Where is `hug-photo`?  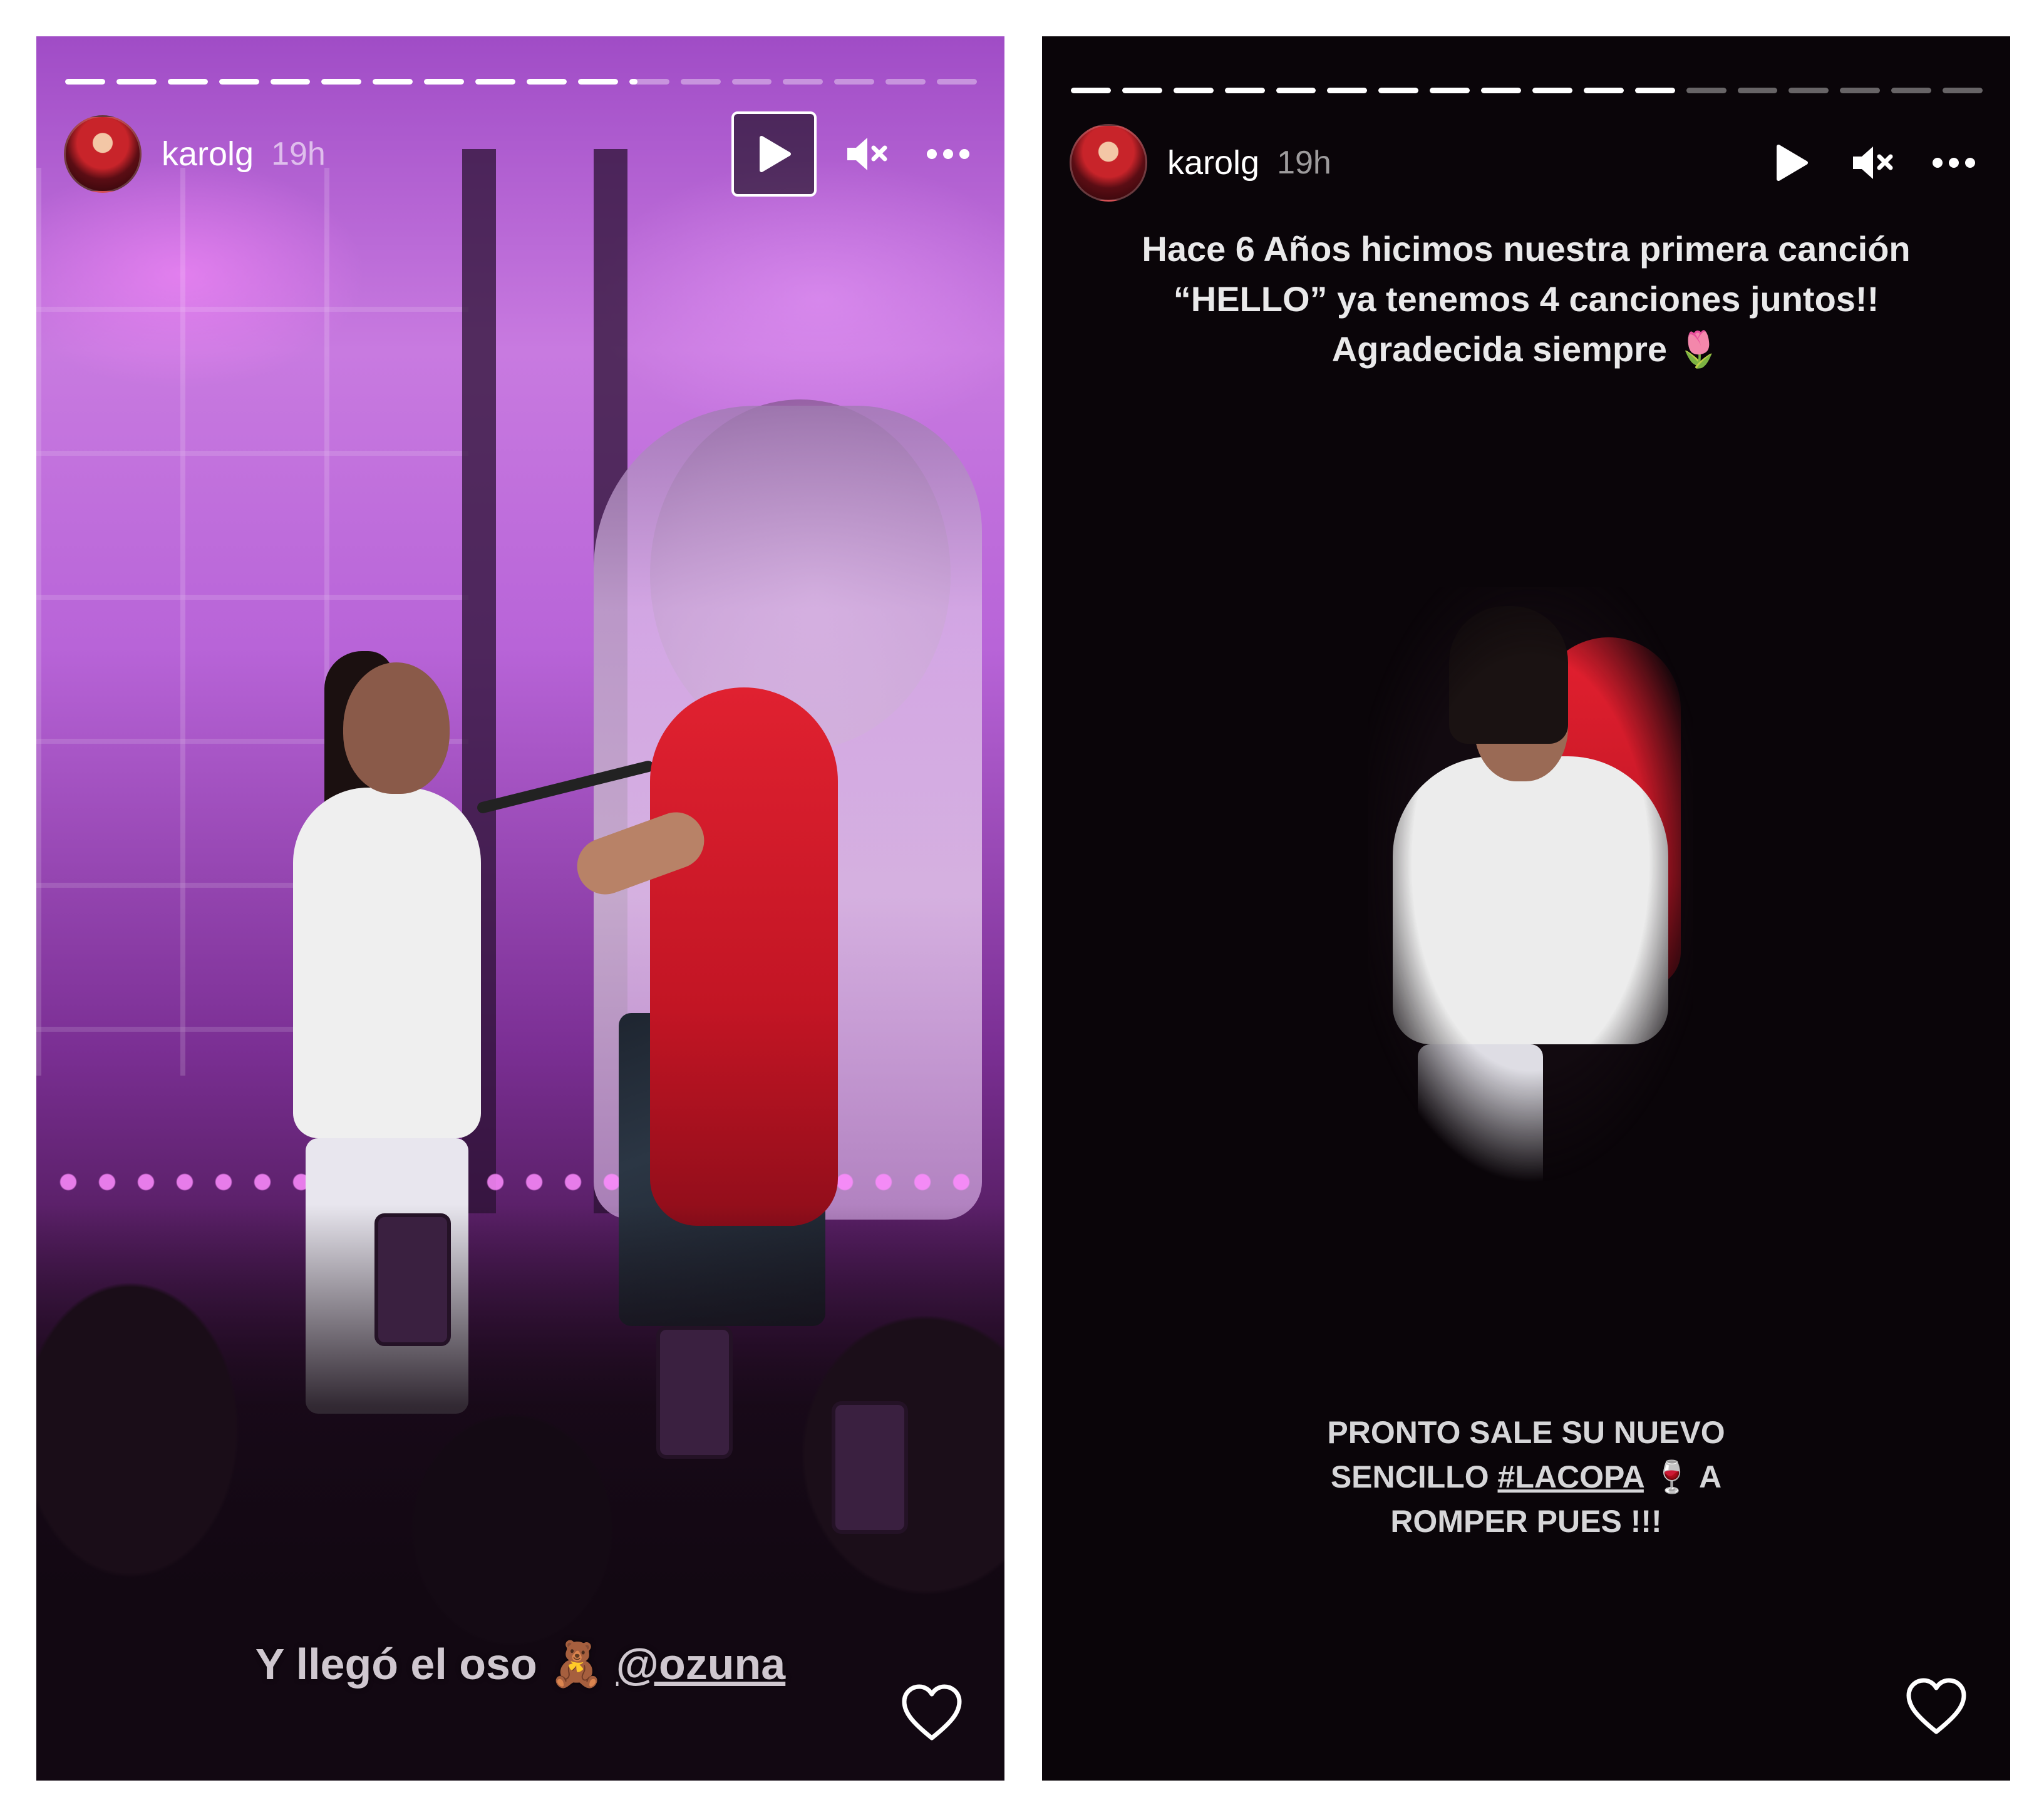 hug-photo is located at coordinates (1530, 894).